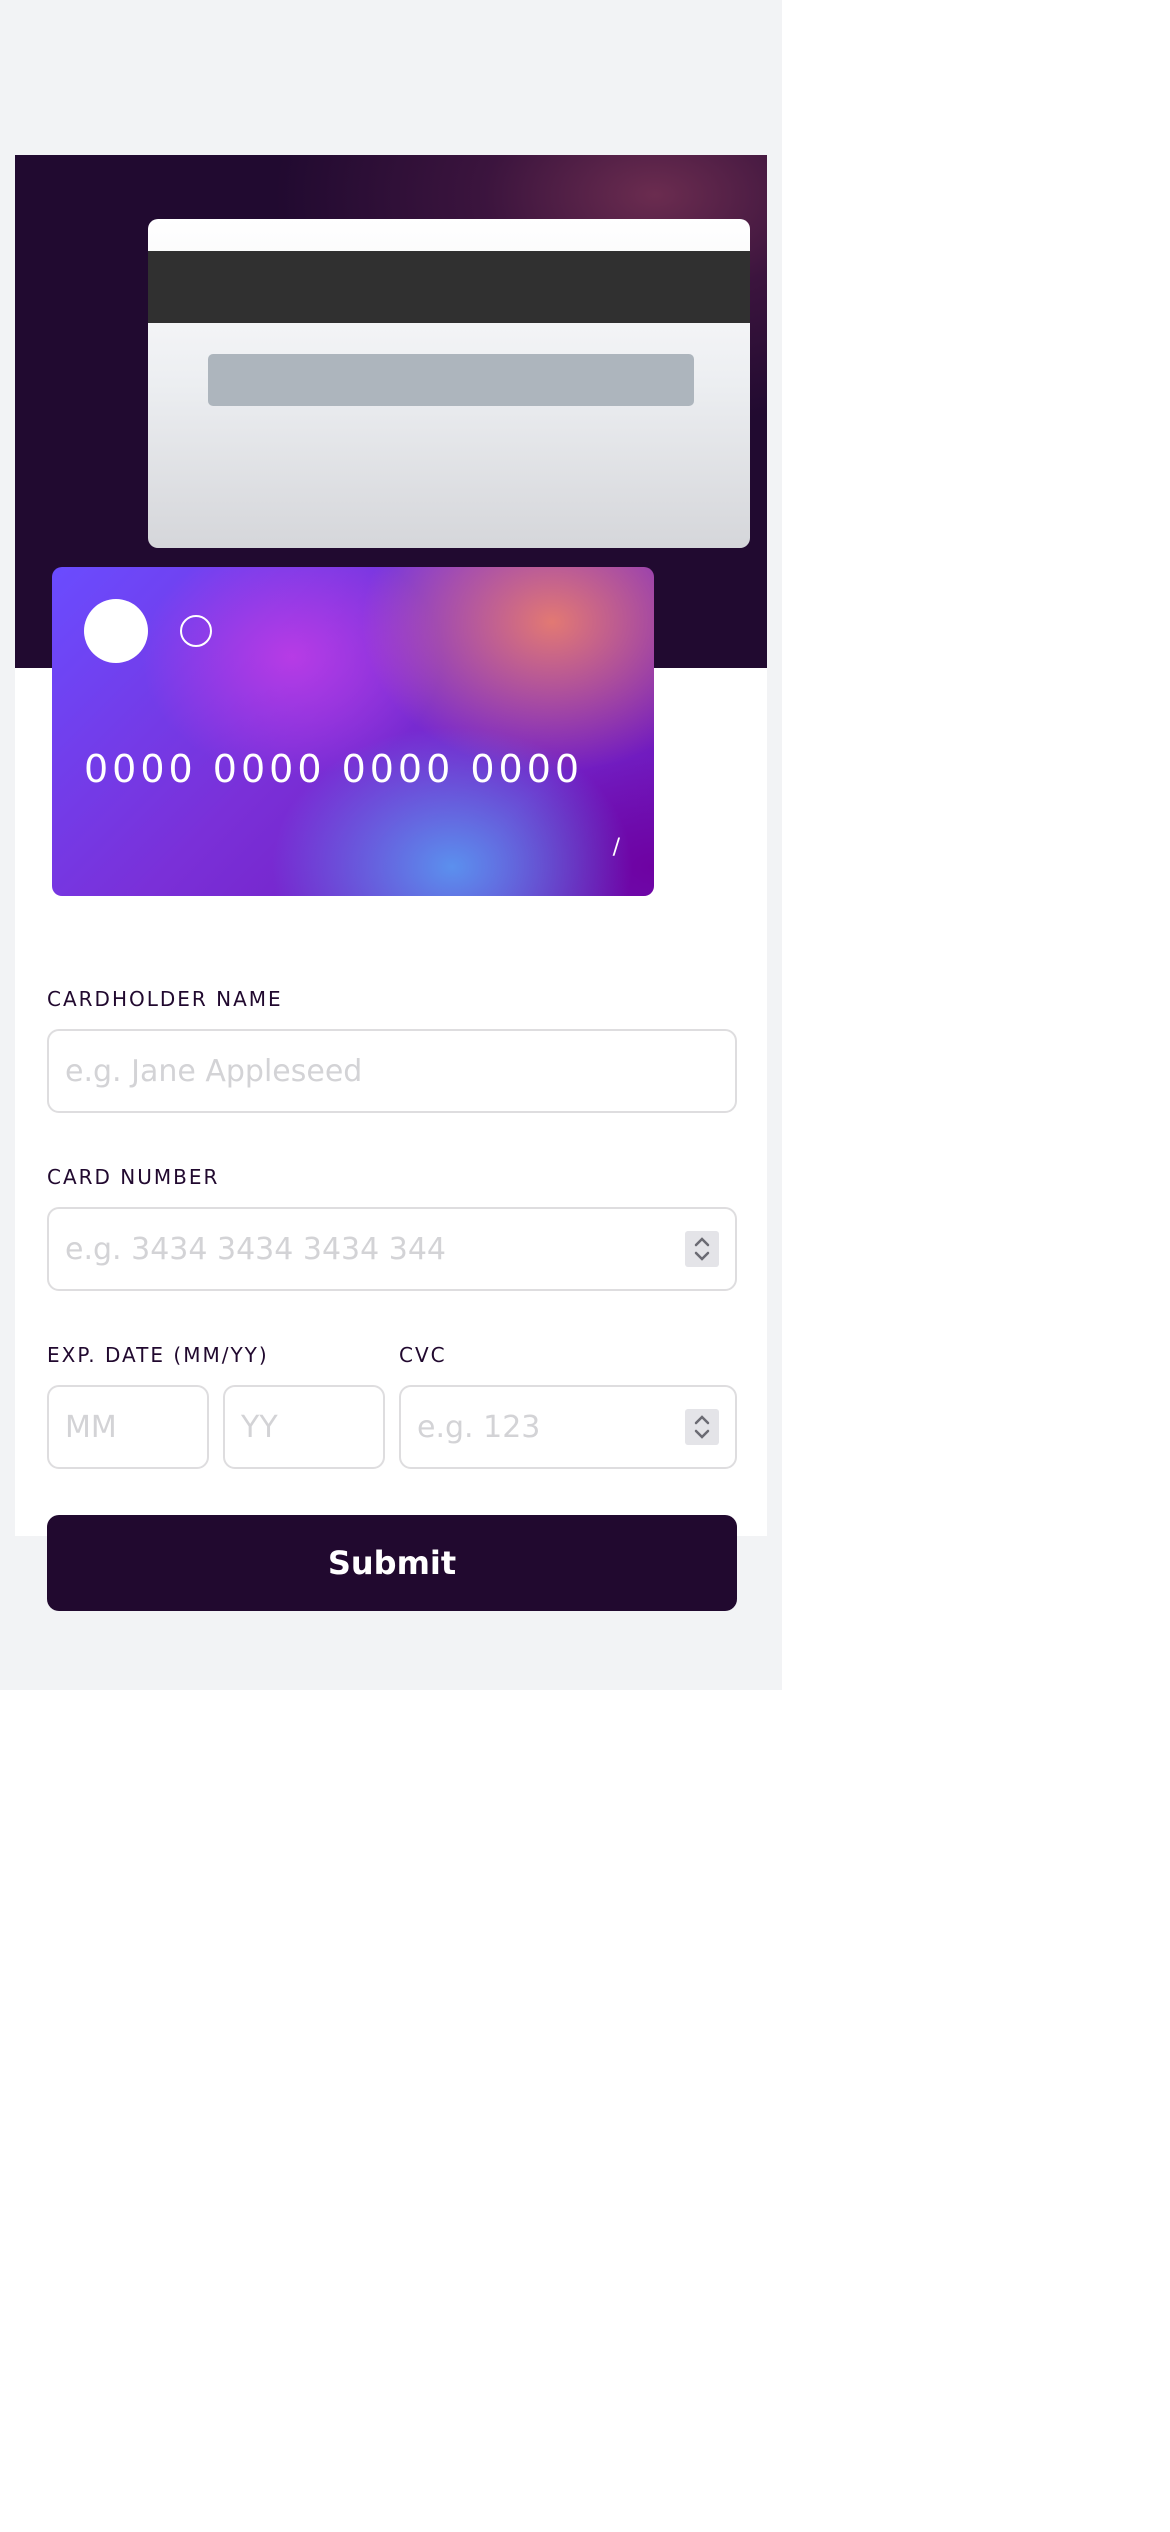 Image resolution: width=1170 pixels, height=2532 pixels. What do you see at coordinates (334, 769) in the screenshot?
I see `card-number-display: 0000 0000 0000 0000` at bounding box center [334, 769].